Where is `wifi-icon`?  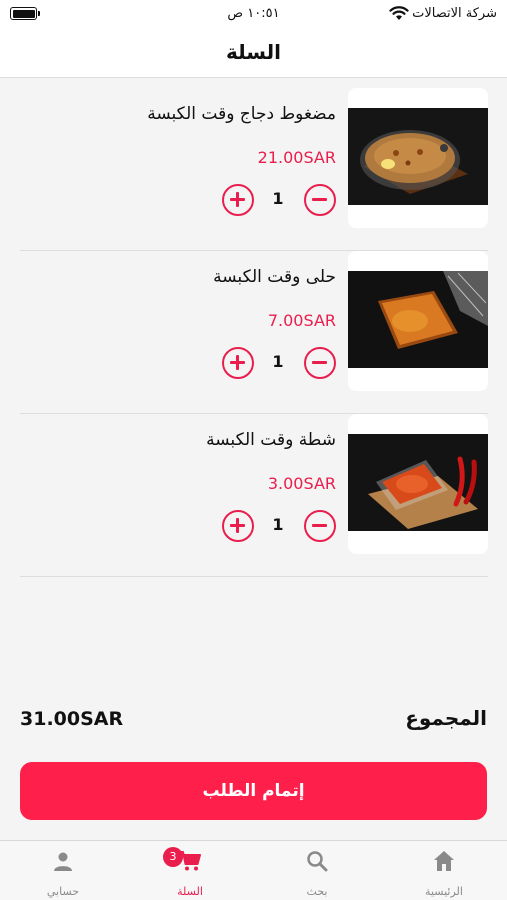
wifi-icon is located at coordinates (399, 13).